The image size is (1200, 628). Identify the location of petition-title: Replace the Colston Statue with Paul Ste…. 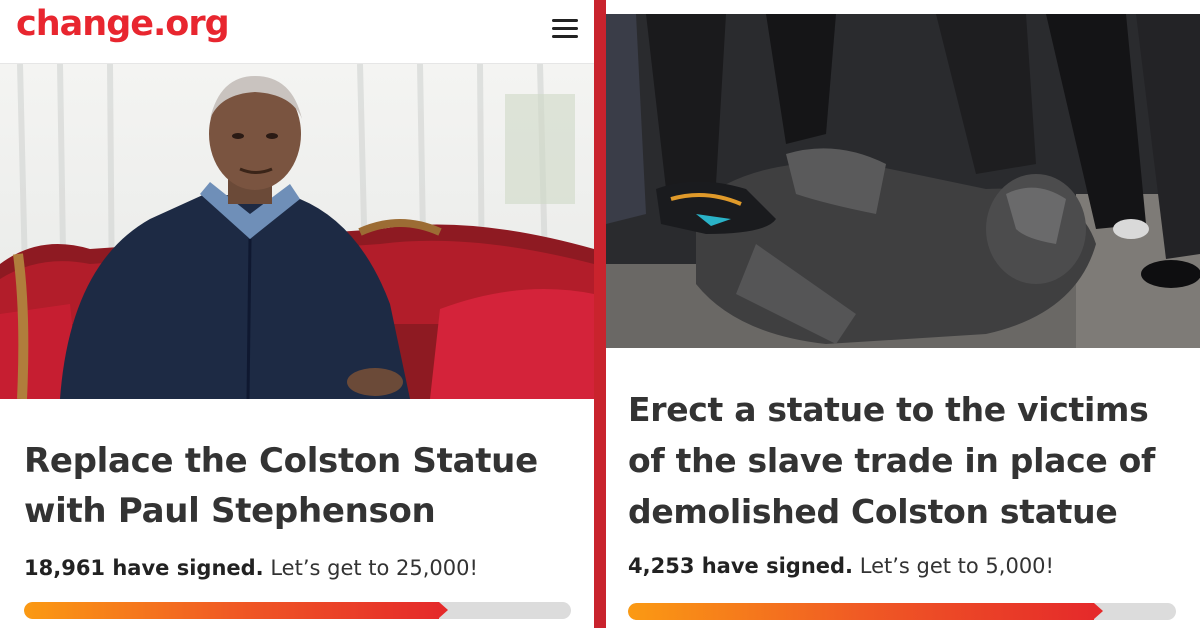
(304, 486).